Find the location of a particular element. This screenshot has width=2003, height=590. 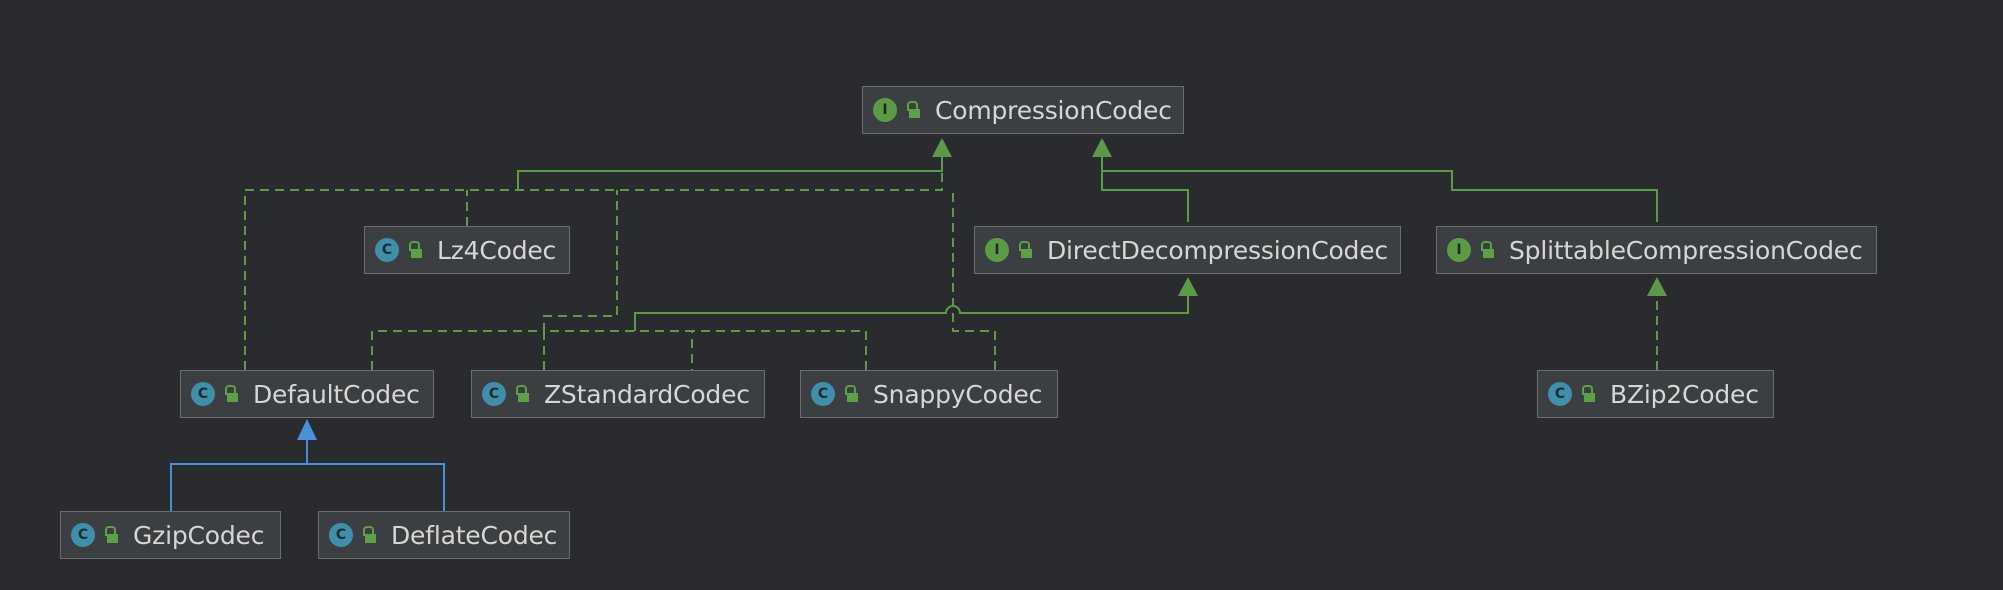

edge-default-to-compression is located at coordinates (593, 270).